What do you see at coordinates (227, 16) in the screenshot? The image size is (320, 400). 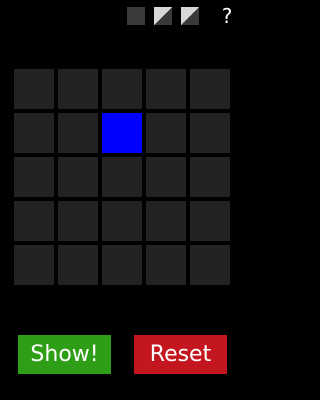 I see `help-icon: ?` at bounding box center [227, 16].